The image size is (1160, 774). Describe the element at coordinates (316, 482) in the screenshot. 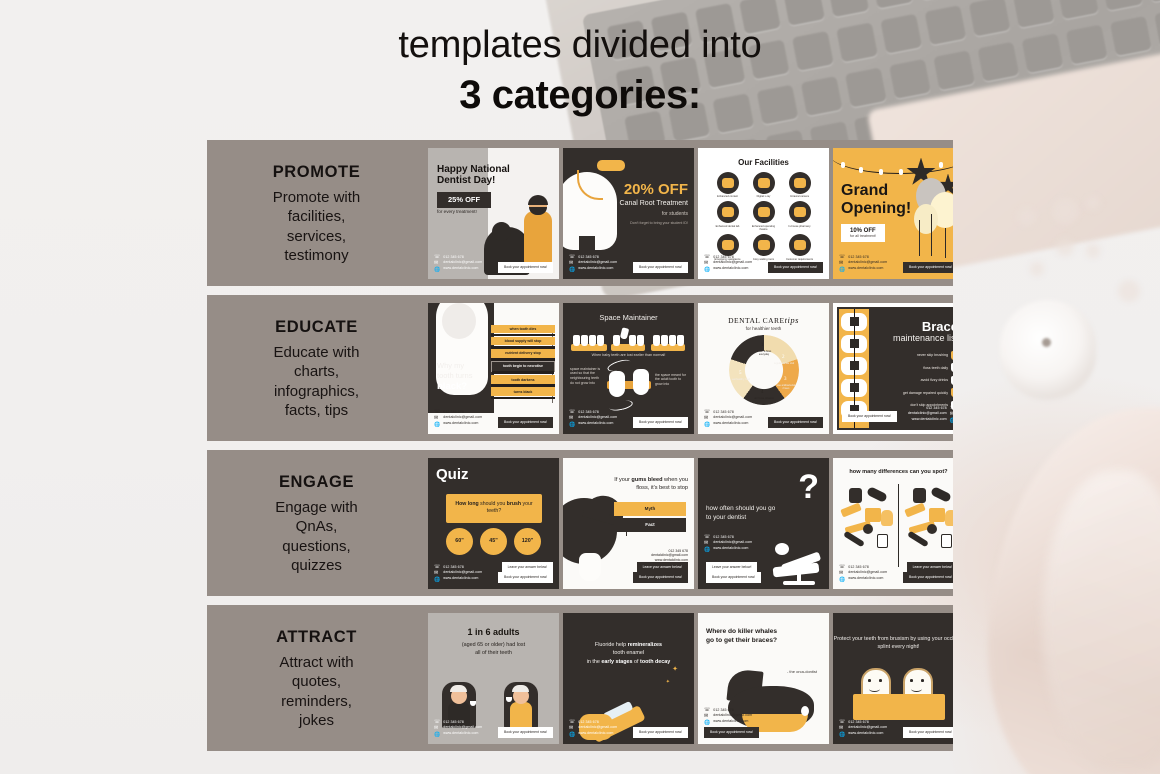

I see `category-title: ENGAGE` at that location.